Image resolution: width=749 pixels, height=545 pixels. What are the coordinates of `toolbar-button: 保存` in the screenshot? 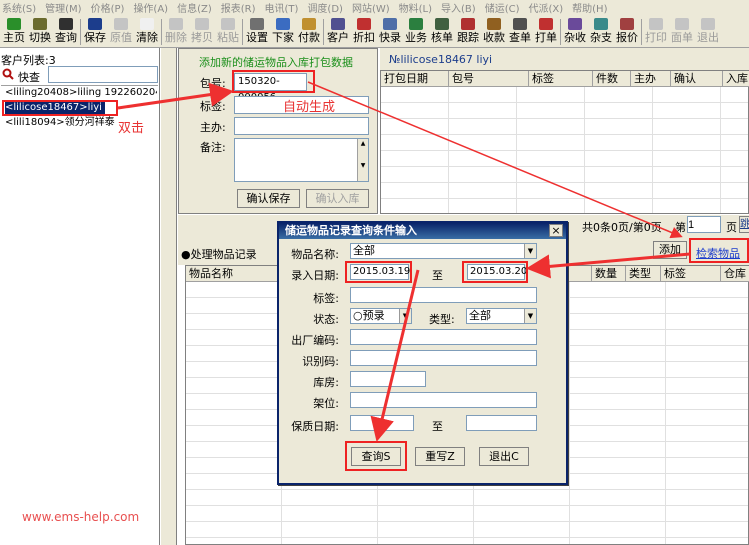 It's located at (95, 31).